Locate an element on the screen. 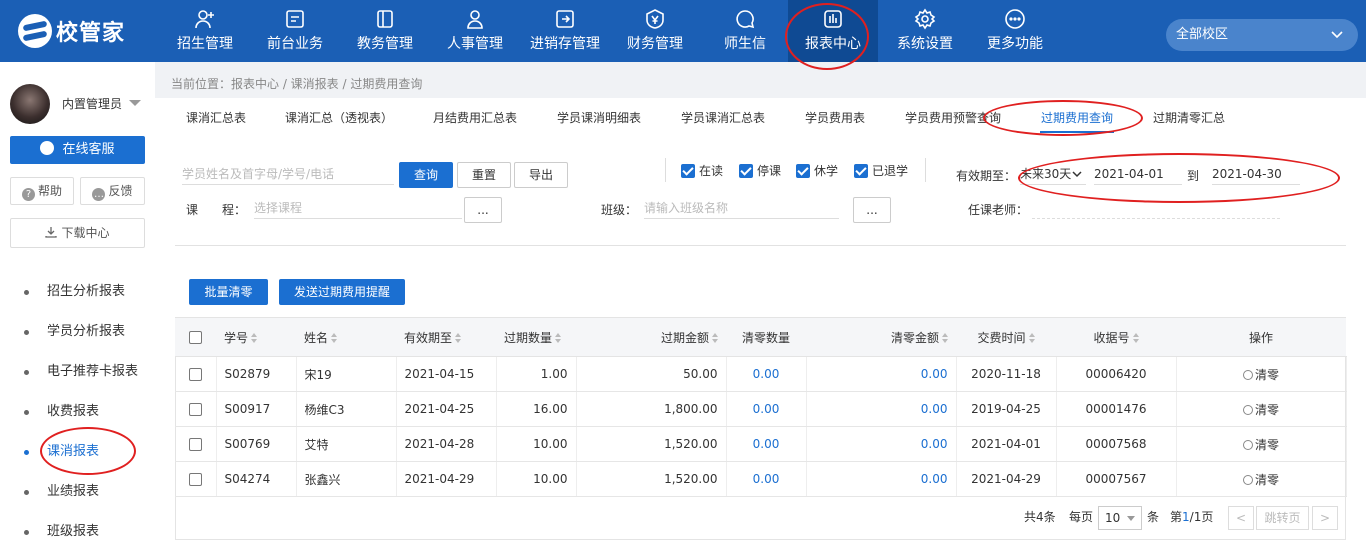 This screenshot has height=559, width=1366. course-input: 选择课程 is located at coordinates (358, 208).